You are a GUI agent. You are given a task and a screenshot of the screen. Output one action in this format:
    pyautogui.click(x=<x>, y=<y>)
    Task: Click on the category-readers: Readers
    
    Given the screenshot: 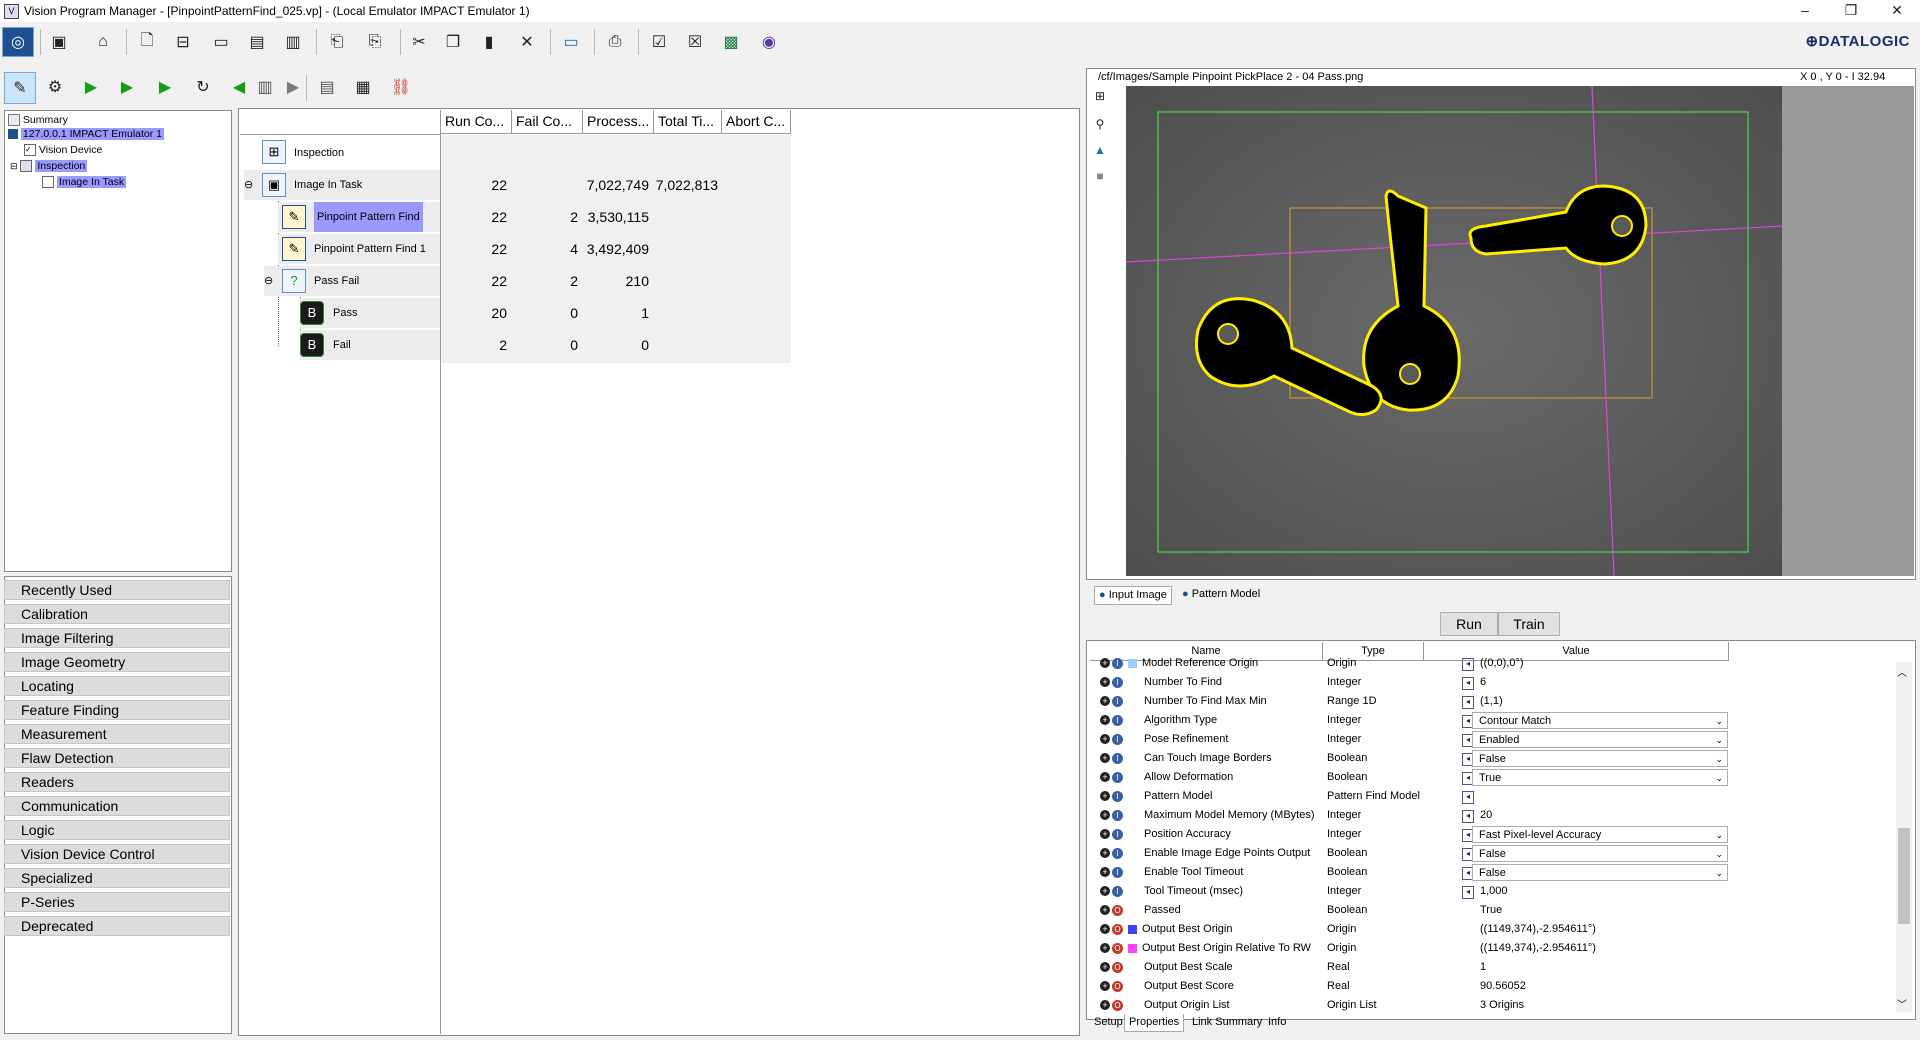 What is the action you would take?
    pyautogui.click(x=117, y=782)
    